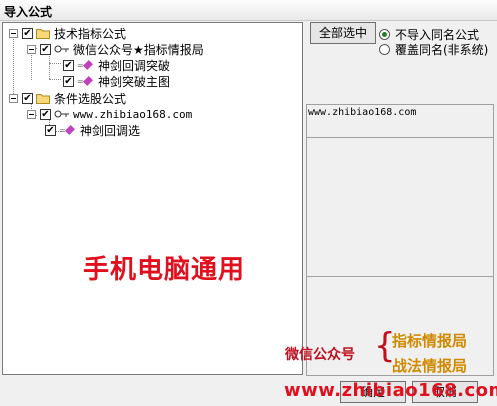 The width and height of the screenshot is (497, 406). What do you see at coordinates (134, 81) in the screenshot?
I see `tree-item-label: 神剑突破主图` at bounding box center [134, 81].